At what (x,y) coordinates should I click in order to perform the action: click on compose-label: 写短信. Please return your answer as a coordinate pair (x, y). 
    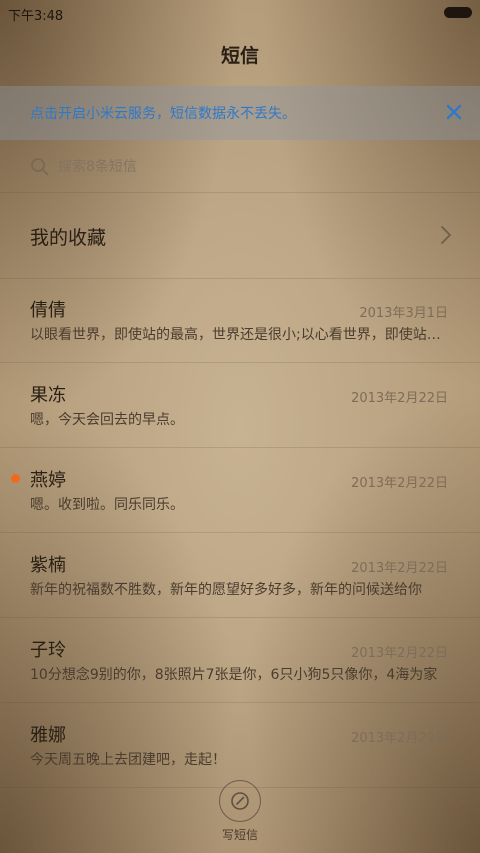
    Looking at the image, I should click on (239, 835).